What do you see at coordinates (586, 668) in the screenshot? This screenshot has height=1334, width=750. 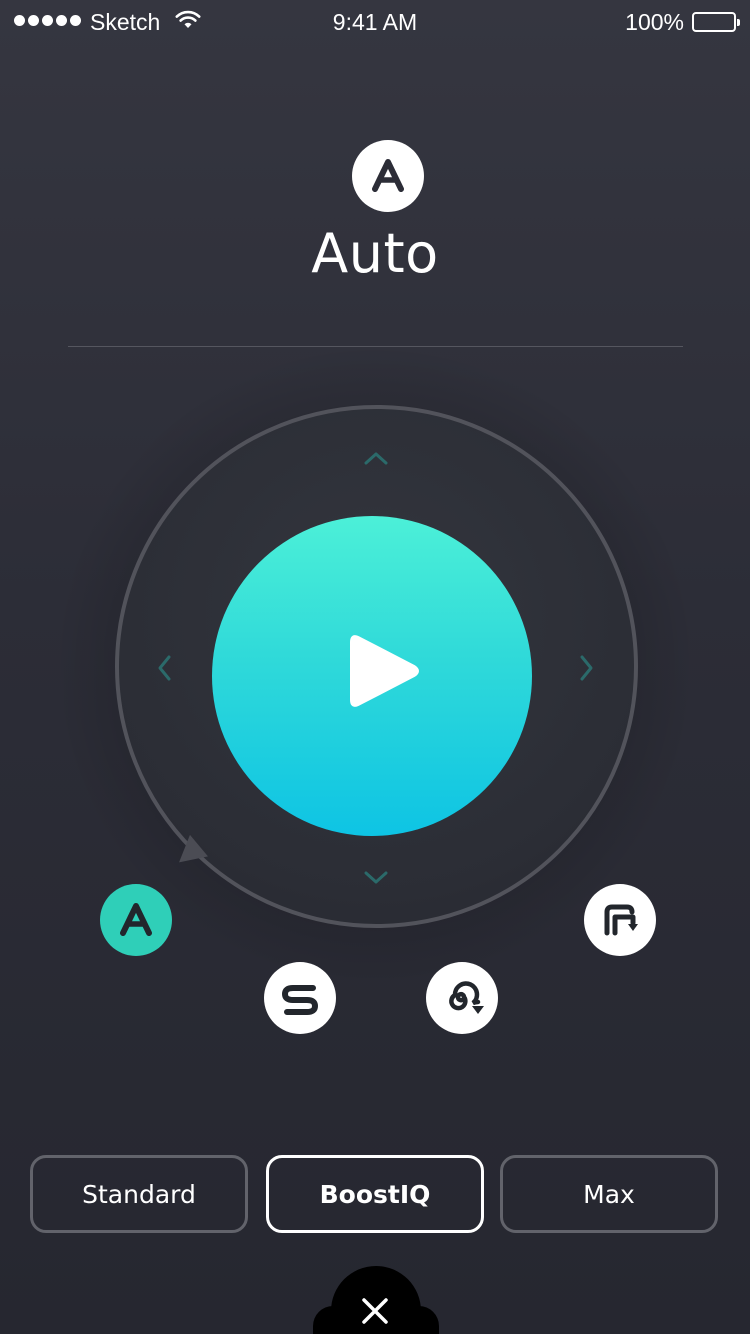 I see `arrow-right-button` at bounding box center [586, 668].